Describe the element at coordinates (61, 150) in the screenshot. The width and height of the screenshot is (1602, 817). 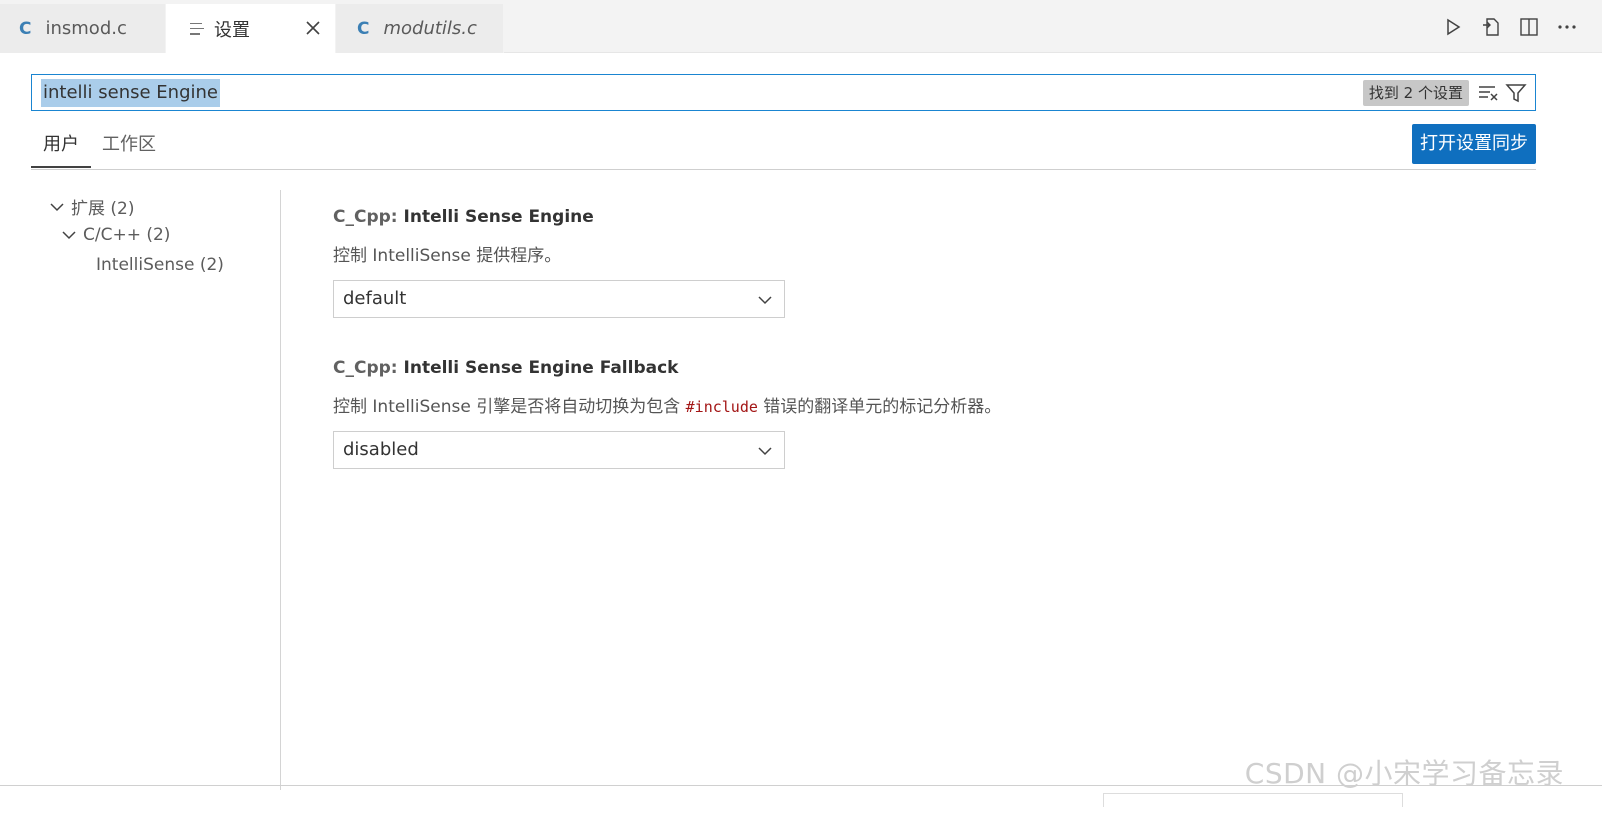
I see `tab-user: 用户` at that location.